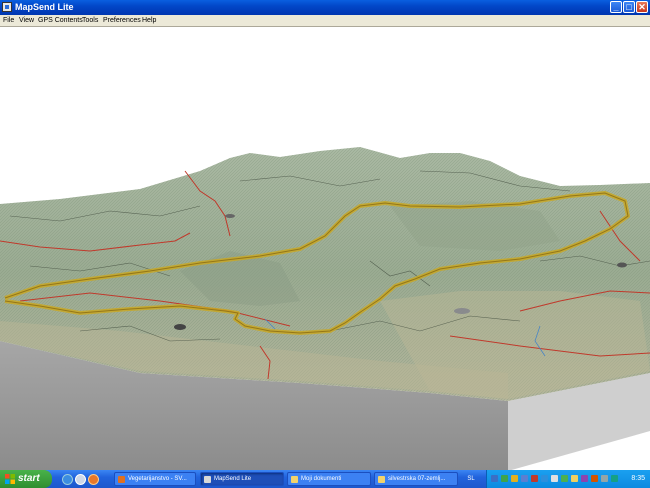  What do you see at coordinates (29, 478) in the screenshot?
I see `start-label: start` at bounding box center [29, 478].